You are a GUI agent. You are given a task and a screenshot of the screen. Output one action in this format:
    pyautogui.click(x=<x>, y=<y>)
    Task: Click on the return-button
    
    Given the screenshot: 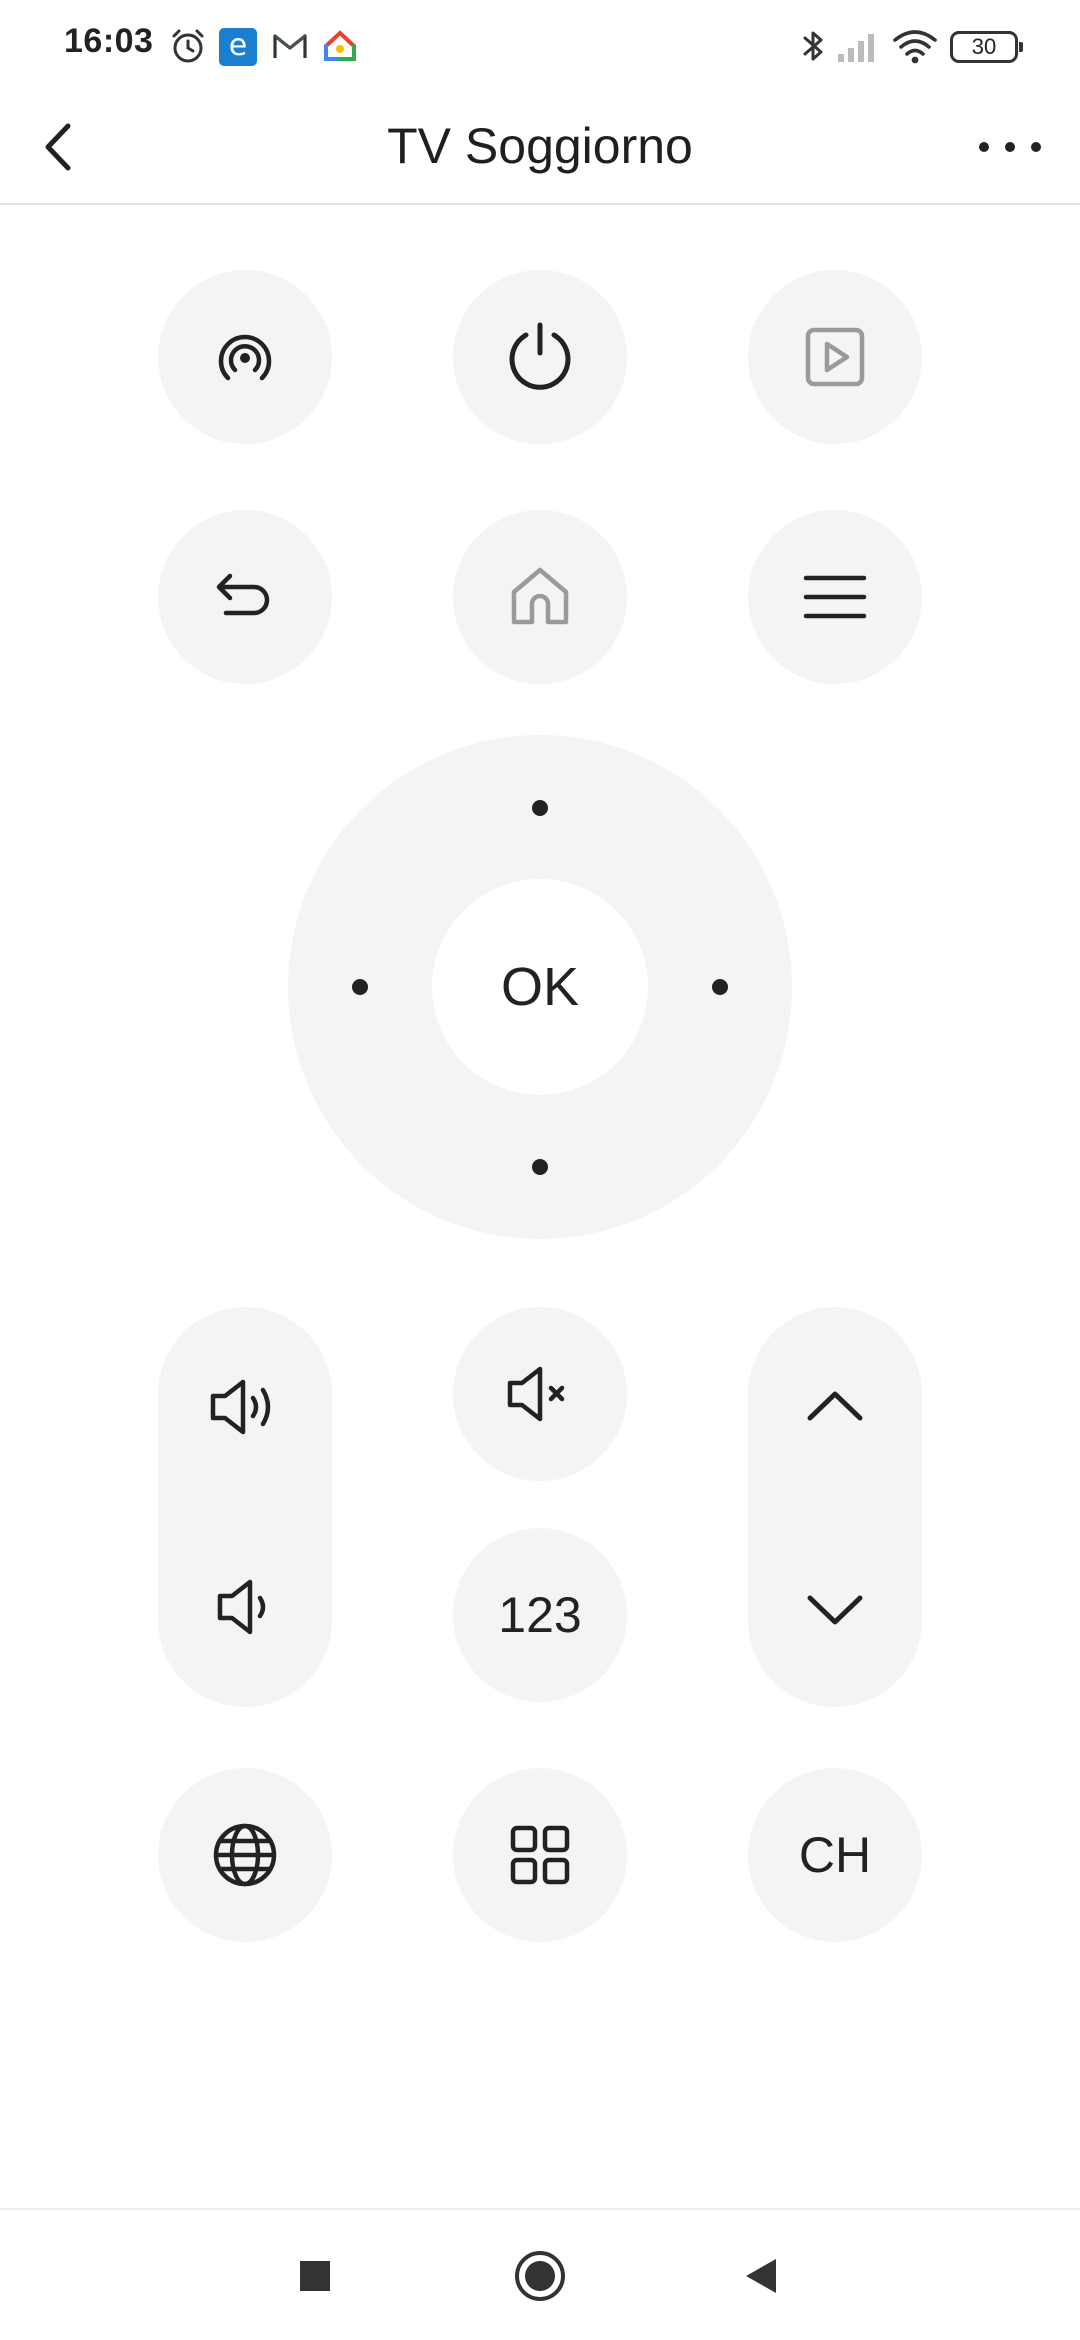 What is the action you would take?
    pyautogui.click(x=245, y=597)
    